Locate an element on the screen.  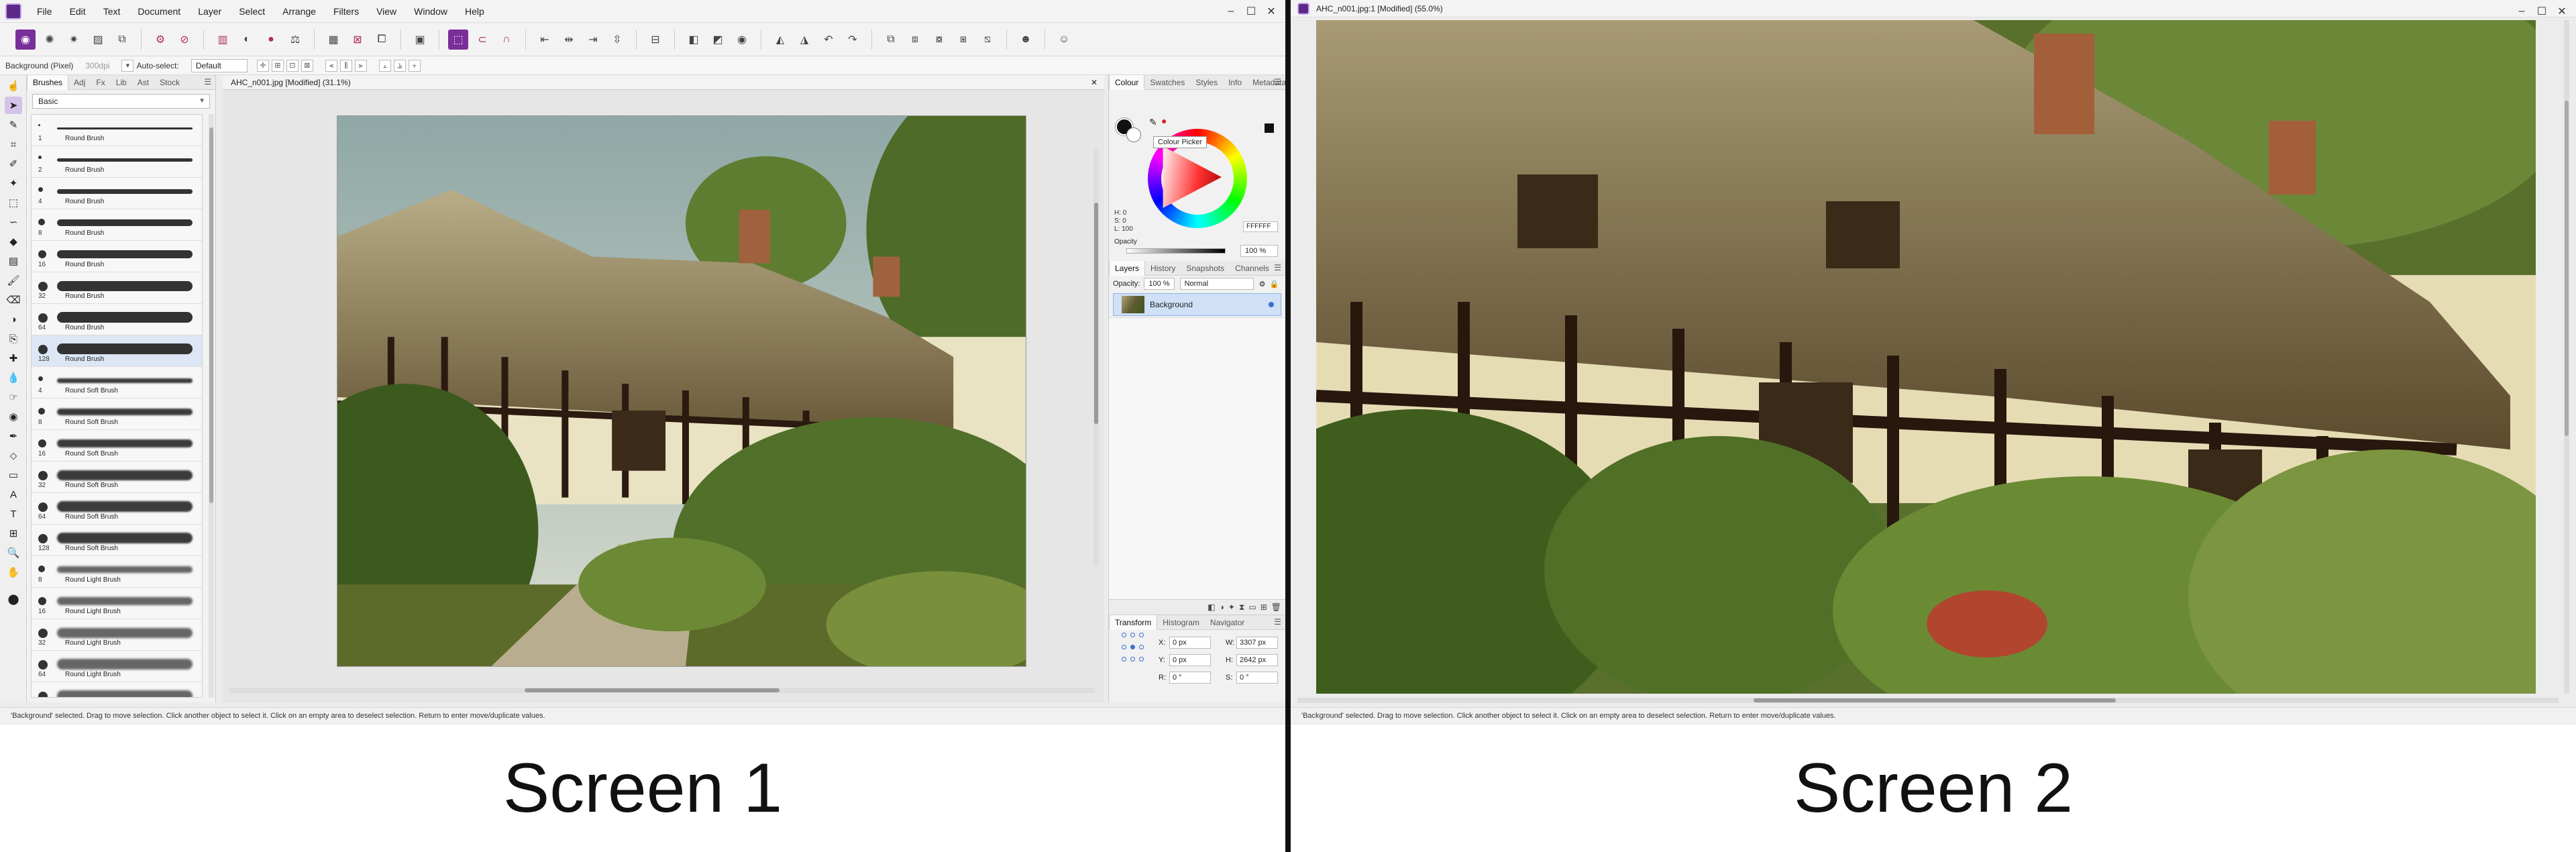
brush-item: 8 Round Light Brush is located at coordinates (117, 572).